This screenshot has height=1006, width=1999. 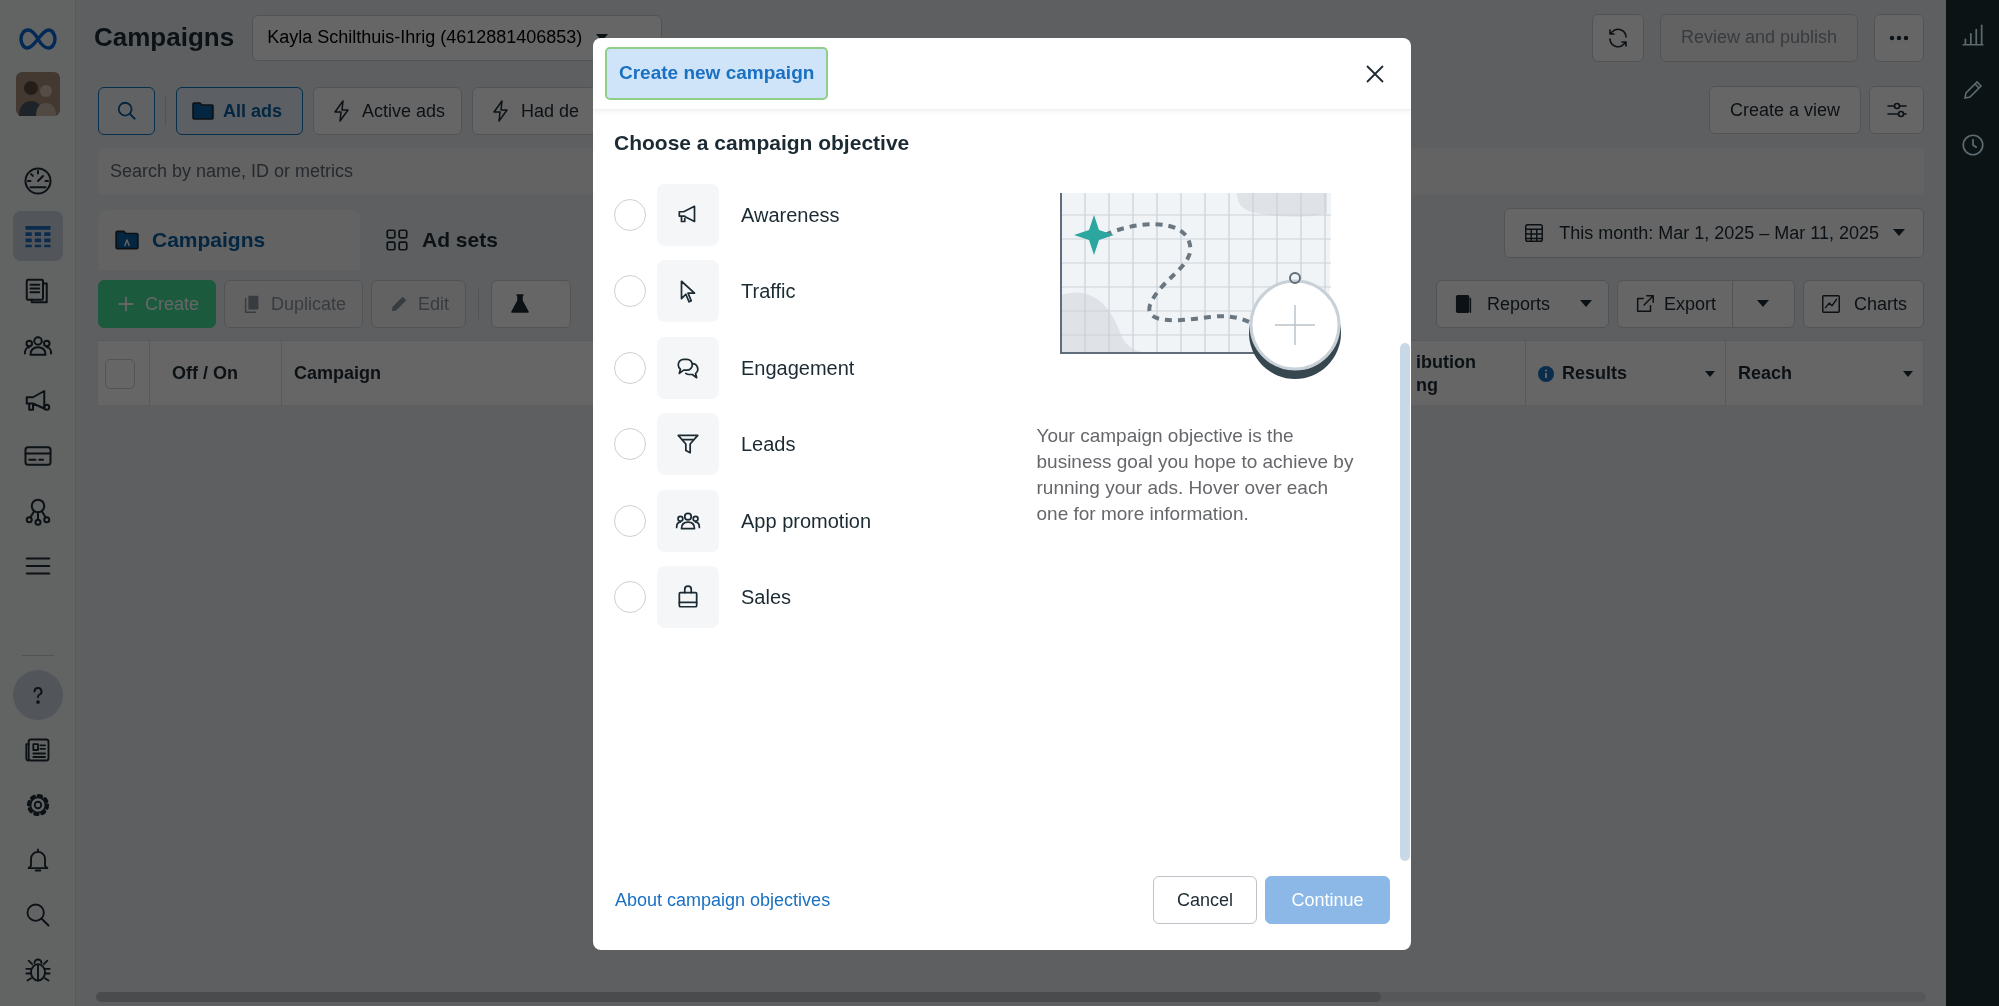 I want to click on page-title: Campaigns, so click(x=164, y=37).